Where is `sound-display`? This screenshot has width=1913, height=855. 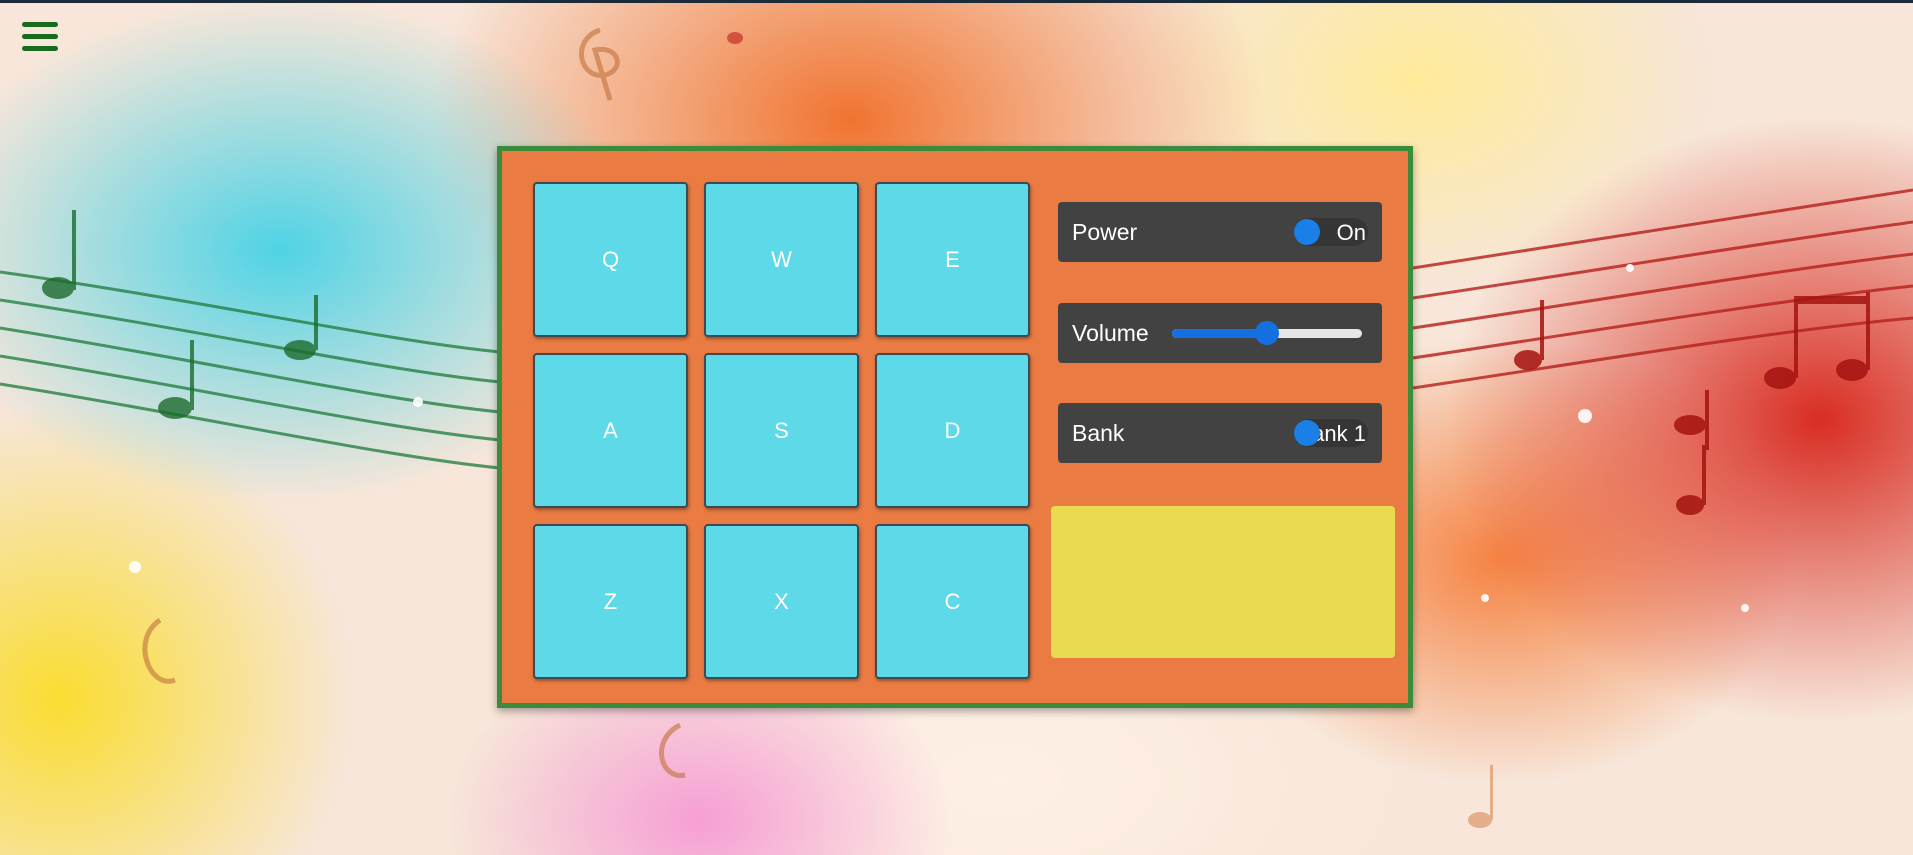 sound-display is located at coordinates (1223, 582).